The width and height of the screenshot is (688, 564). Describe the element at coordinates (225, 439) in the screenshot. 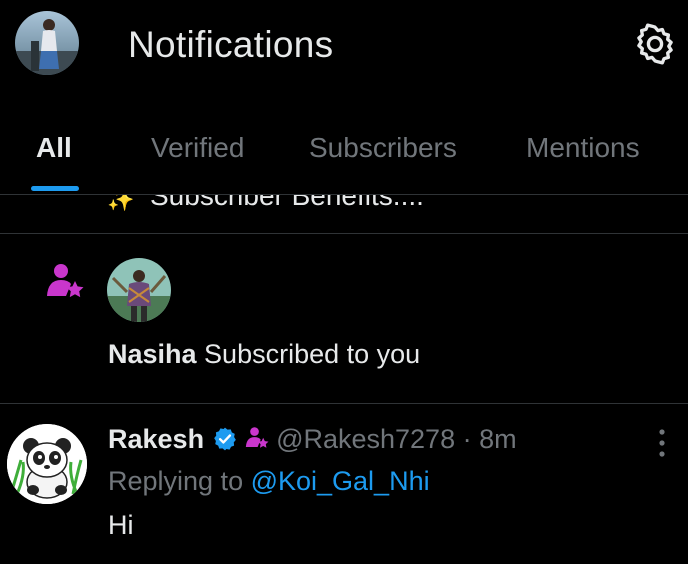

I see `verified-badge-icon` at that location.